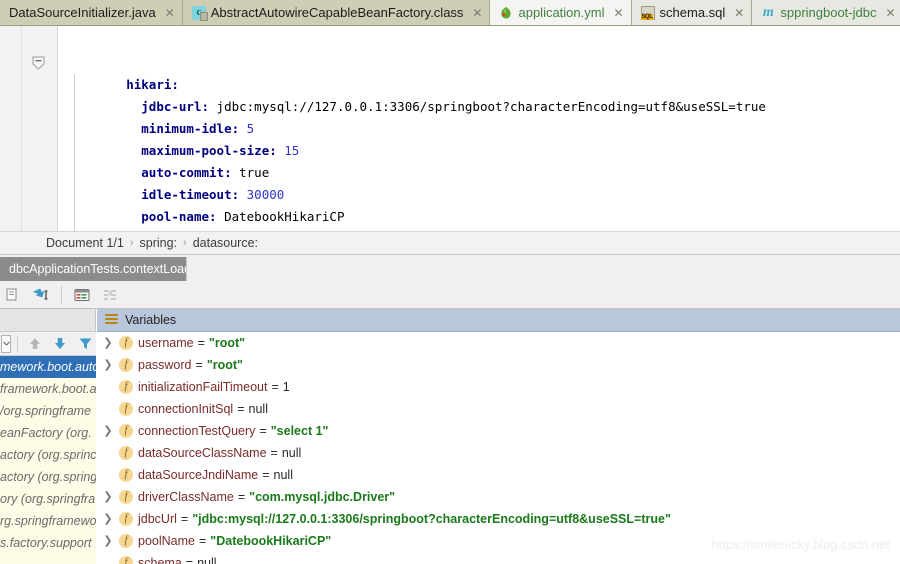 The width and height of the screenshot is (900, 564). I want to click on run-tab-strip: dbcApplicationTests.contextLoads, so click(450, 268).